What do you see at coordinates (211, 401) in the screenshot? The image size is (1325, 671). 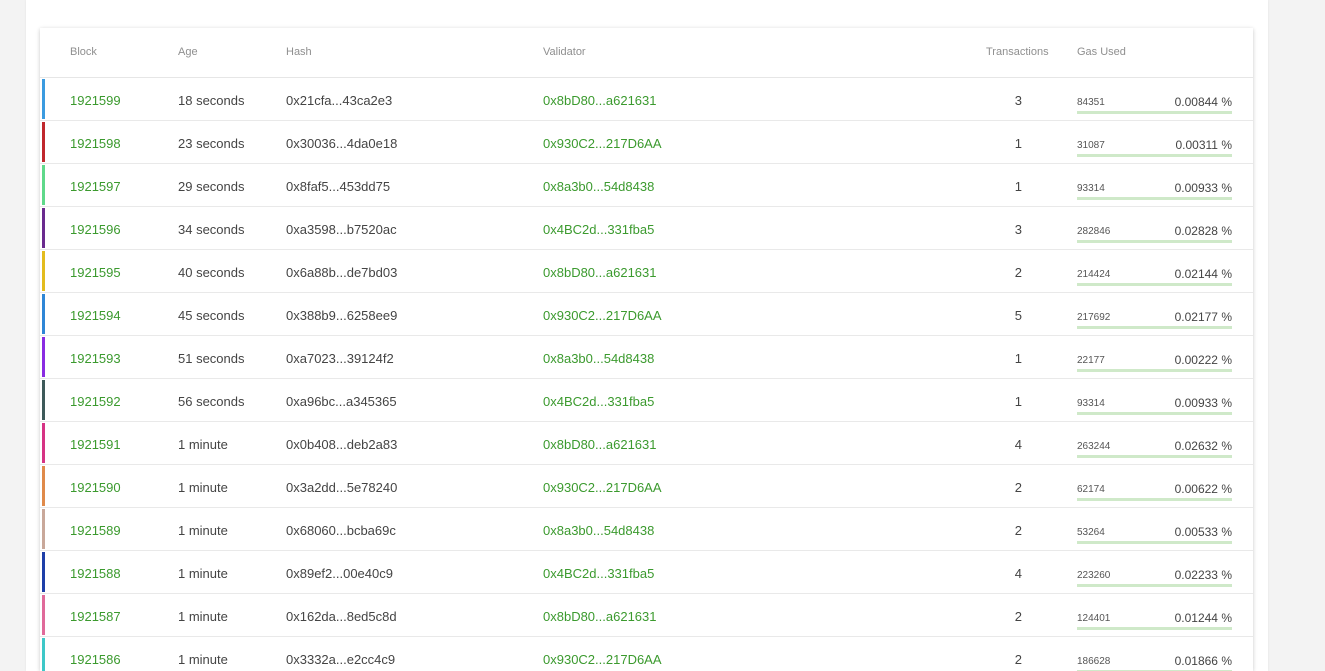 I see `block-age: 56 seconds` at bounding box center [211, 401].